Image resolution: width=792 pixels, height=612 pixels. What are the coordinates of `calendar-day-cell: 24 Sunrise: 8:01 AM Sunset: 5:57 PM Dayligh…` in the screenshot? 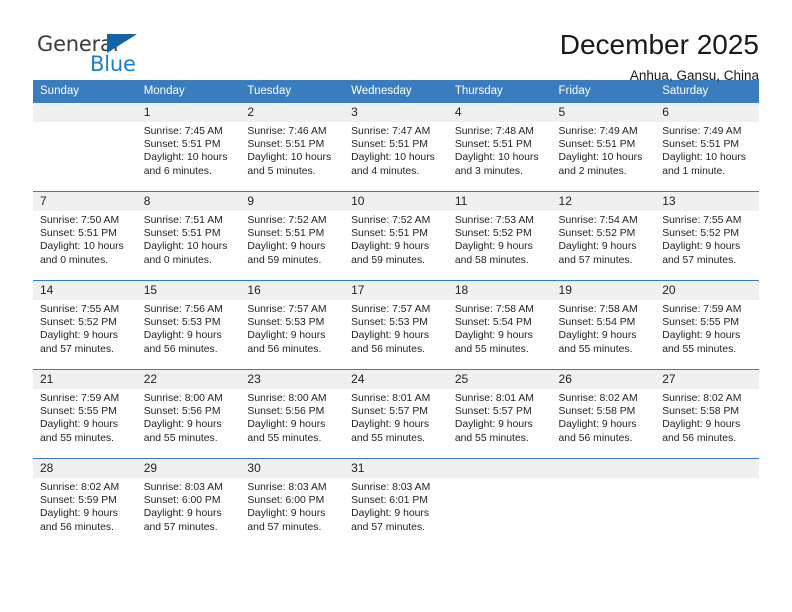 It's located at (396, 414).